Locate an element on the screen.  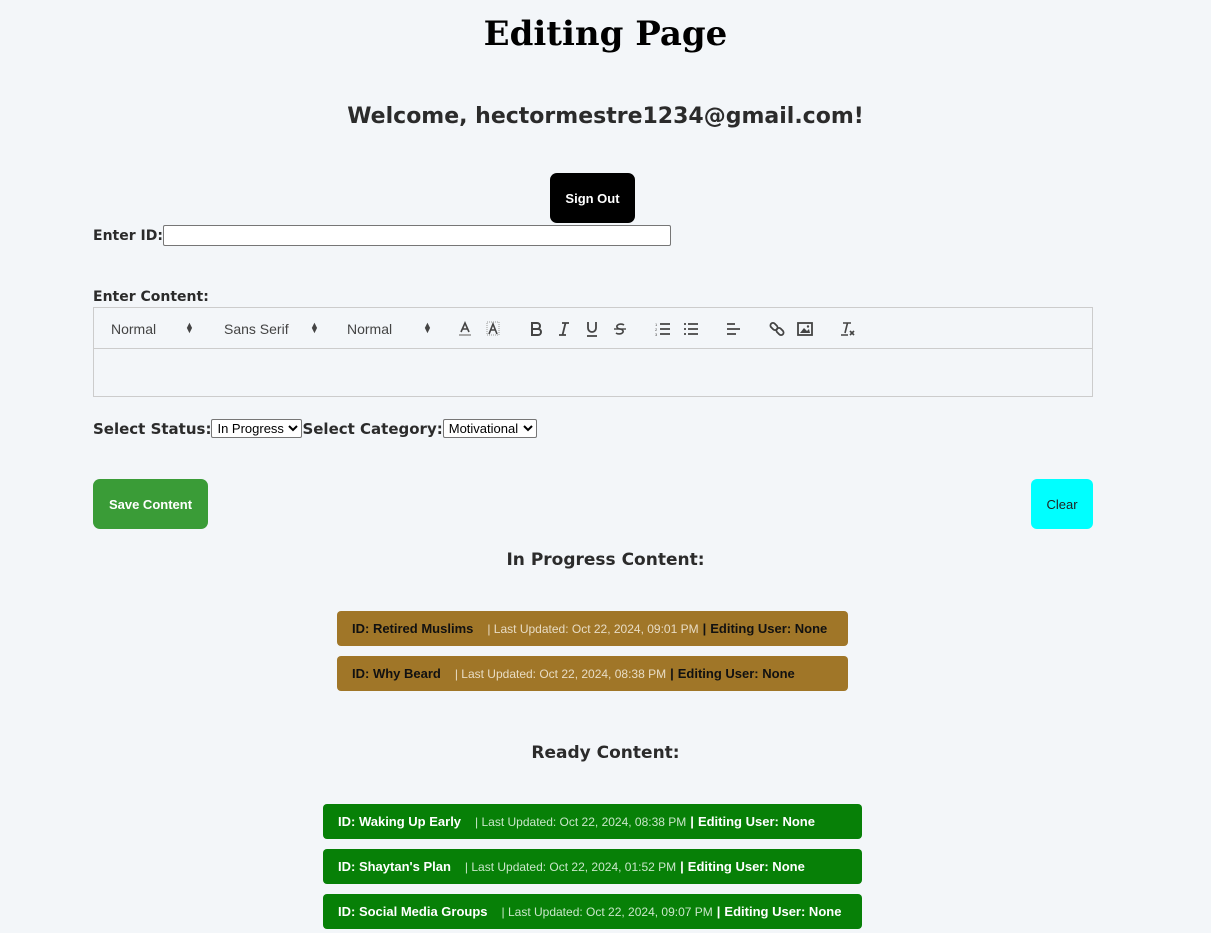
last-updated: | Last Updated: Oct 22, 2024, 01:52 PM is located at coordinates (570, 866).